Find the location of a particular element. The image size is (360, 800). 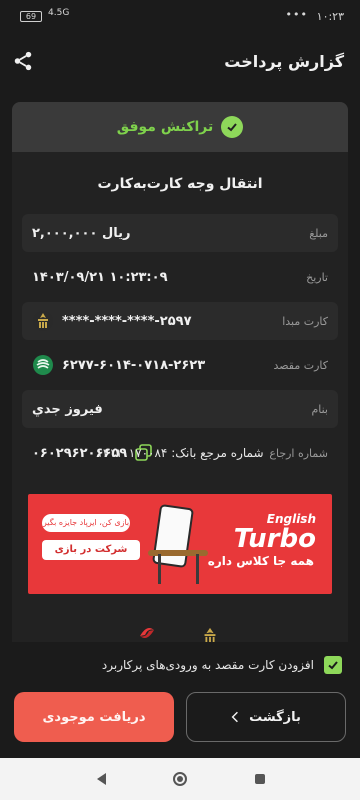

checkbox-check-icon is located at coordinates (333, 665).